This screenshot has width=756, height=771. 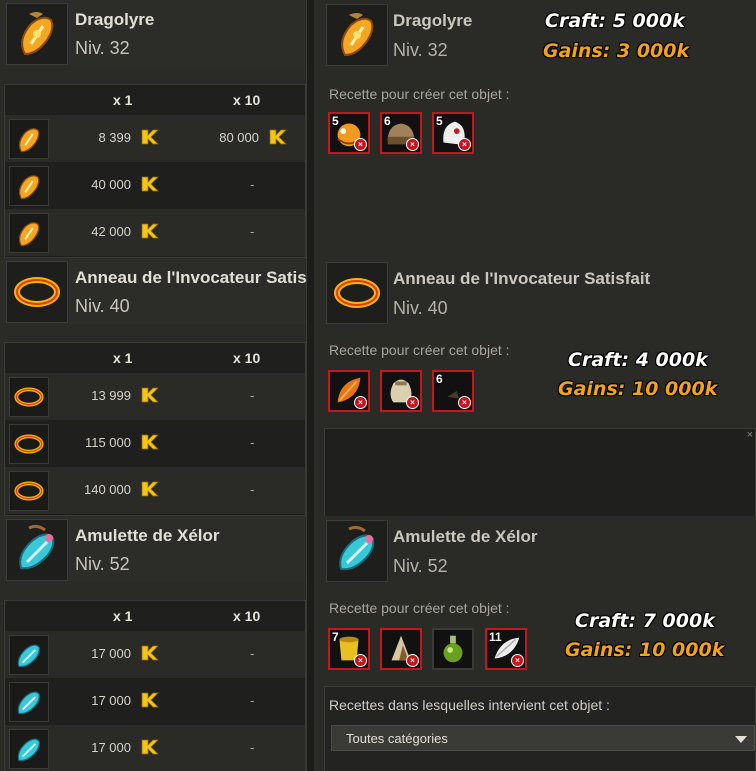 I want to click on chevron-down-icon, so click(x=741, y=741).